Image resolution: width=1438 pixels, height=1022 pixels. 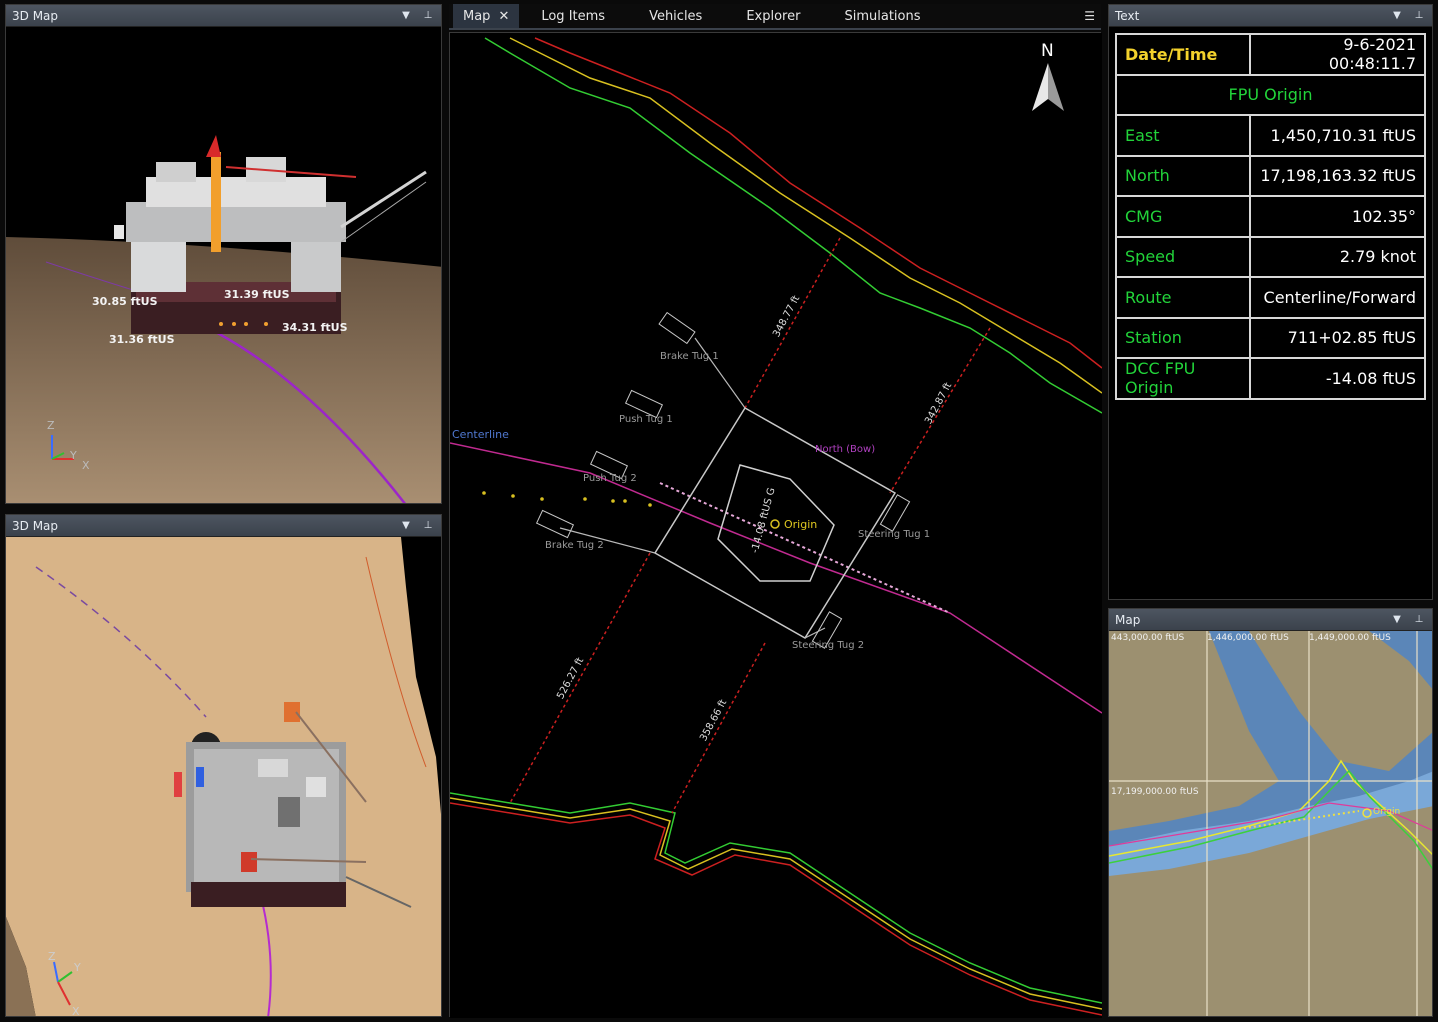 What do you see at coordinates (1337, 337) in the screenshot?
I see `row-value: 711+02.85 ftUS` at bounding box center [1337, 337].